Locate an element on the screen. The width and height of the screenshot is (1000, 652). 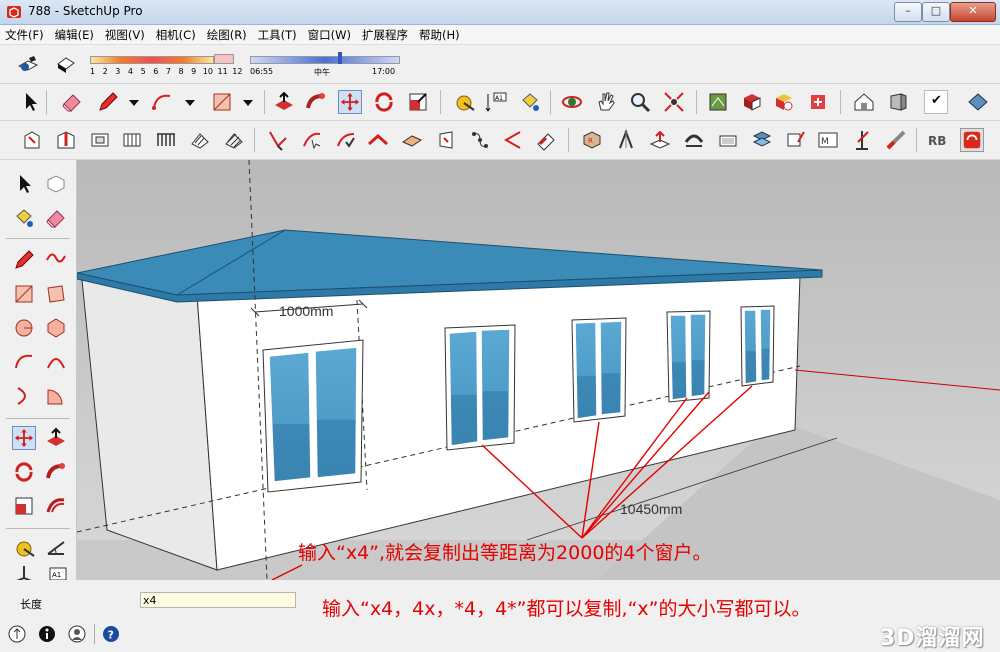
plugin-tool-17-icon: R is located at coordinates (592, 140).